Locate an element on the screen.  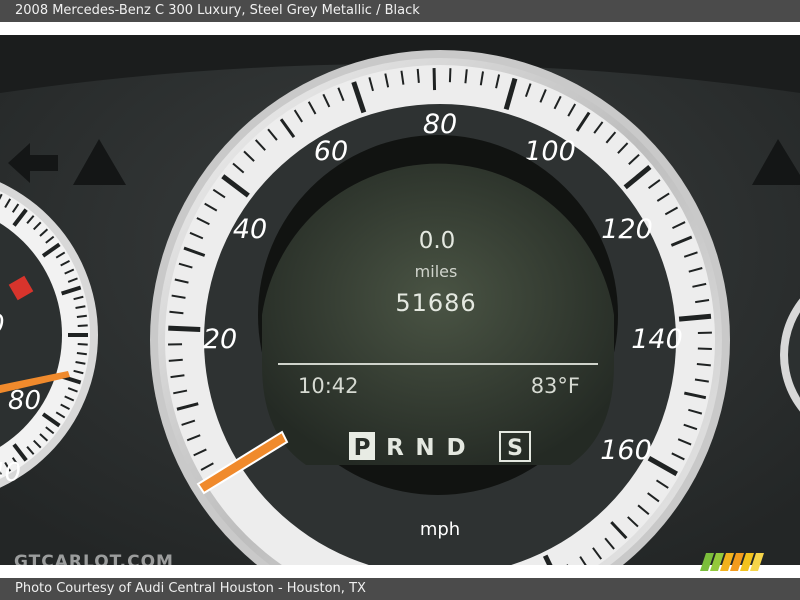
dealer-logo-stripes is located at coordinates (732, 562).